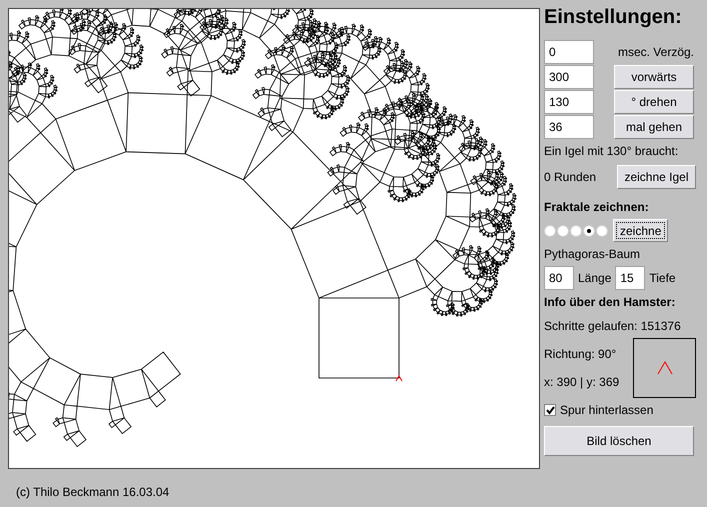 This screenshot has height=507, width=707. Describe the element at coordinates (570, 177) in the screenshot. I see `rounds-text: 0 Runden` at that location.